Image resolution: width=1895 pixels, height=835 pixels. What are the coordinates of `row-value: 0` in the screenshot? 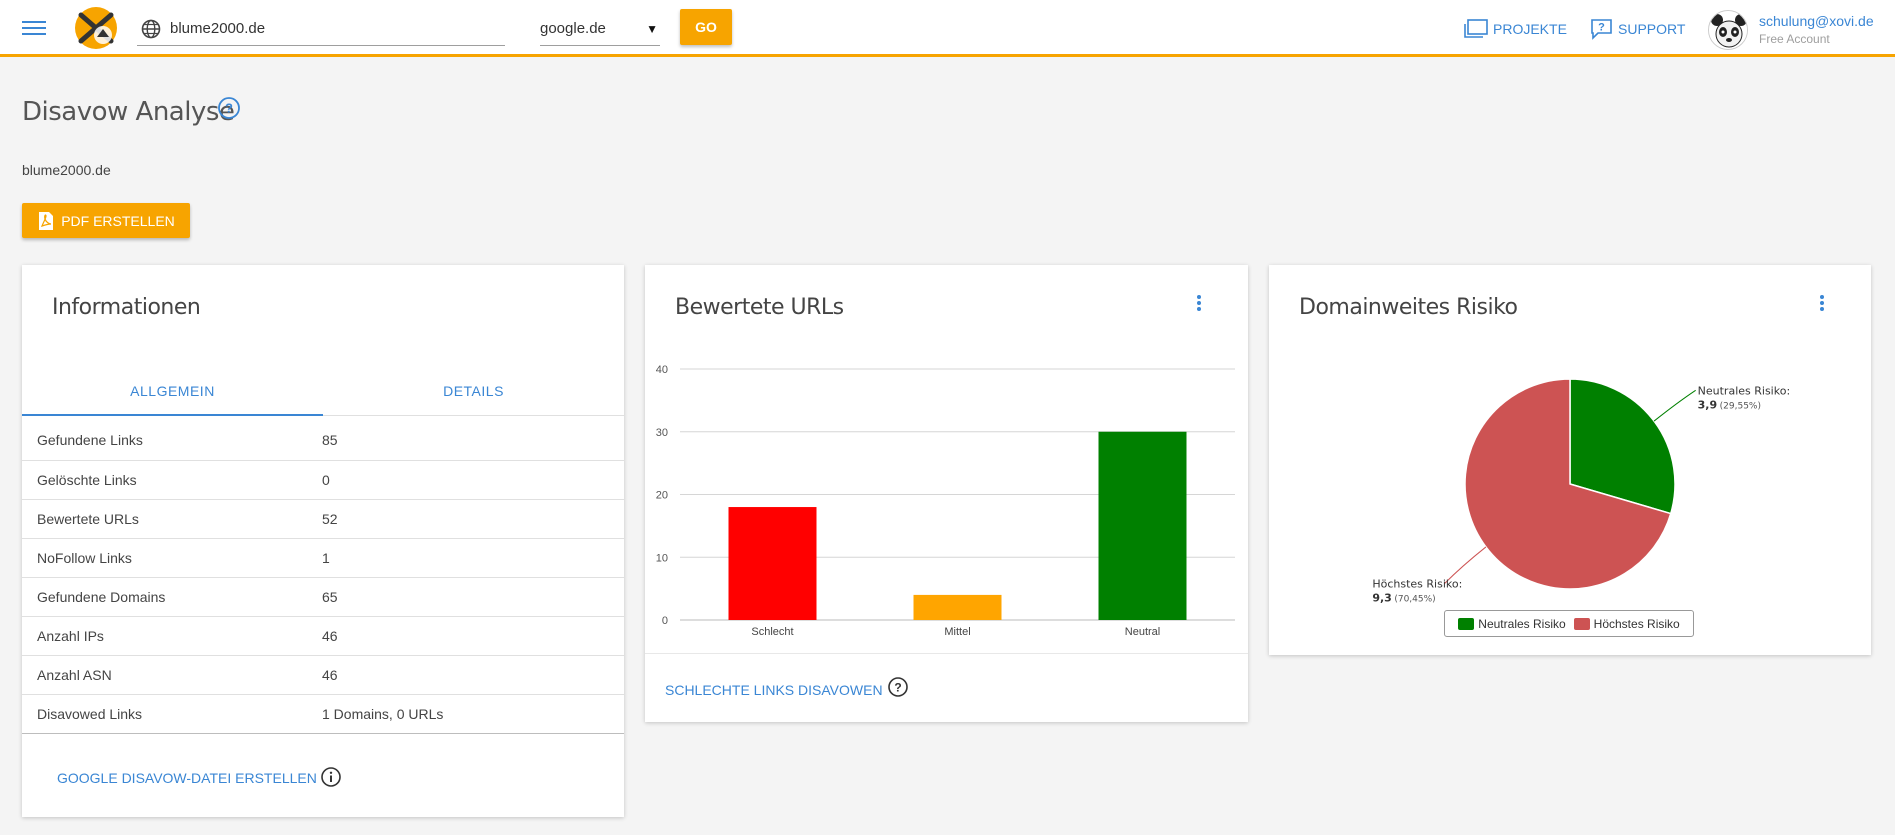 It's located at (473, 480).